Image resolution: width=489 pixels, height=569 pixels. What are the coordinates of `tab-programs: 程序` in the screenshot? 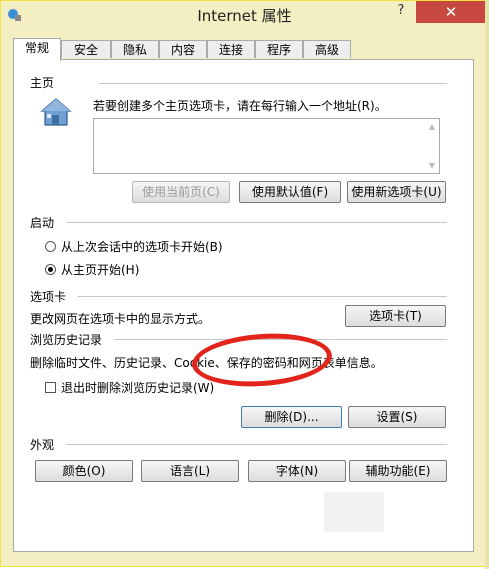 It's located at (279, 49).